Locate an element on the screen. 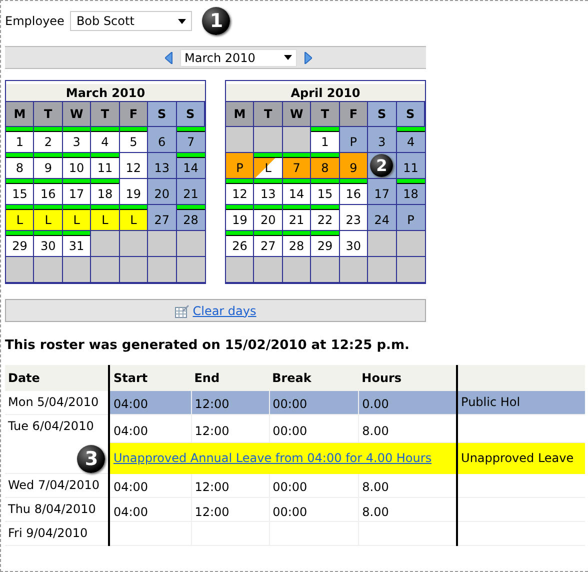 This screenshot has width=588, height=572. leave-request-link: Unapproved Annual Leave from 04:00 for 4.00 Hours is located at coordinates (272, 458).